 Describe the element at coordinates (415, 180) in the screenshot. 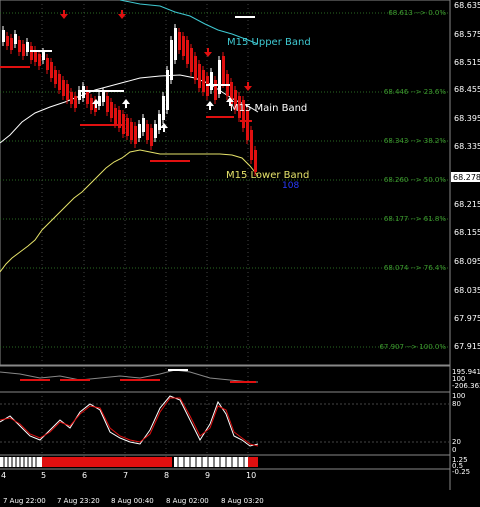

I see `fib-level-label: 68.260 --> 50.0%` at that location.